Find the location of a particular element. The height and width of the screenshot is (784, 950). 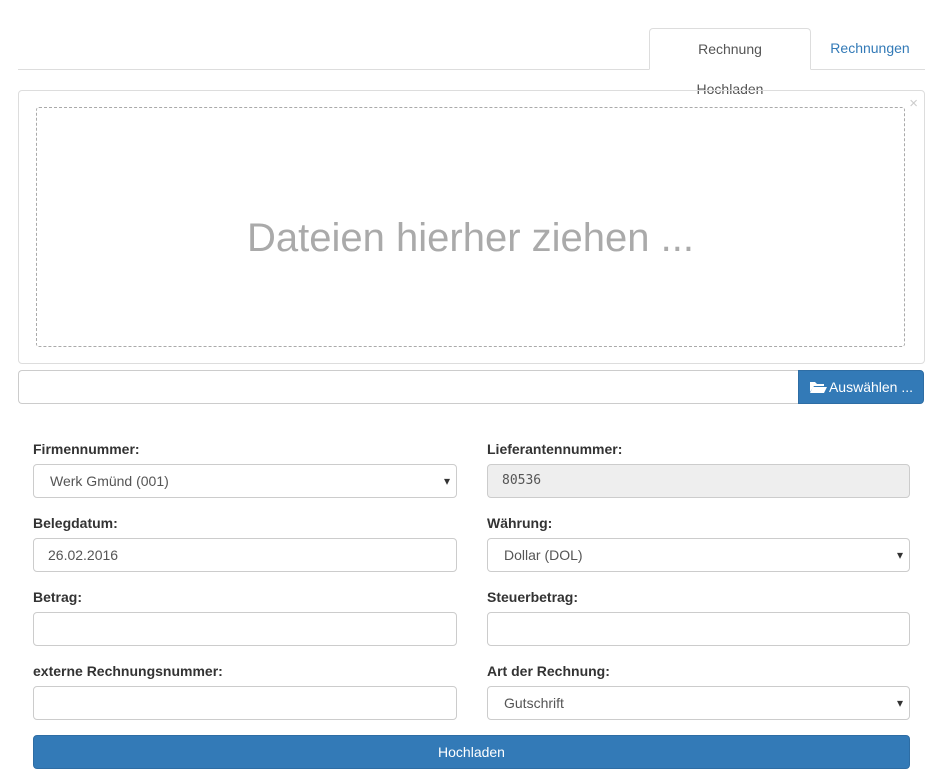

tab-rechnungen: Rechnungen is located at coordinates (870, 49).